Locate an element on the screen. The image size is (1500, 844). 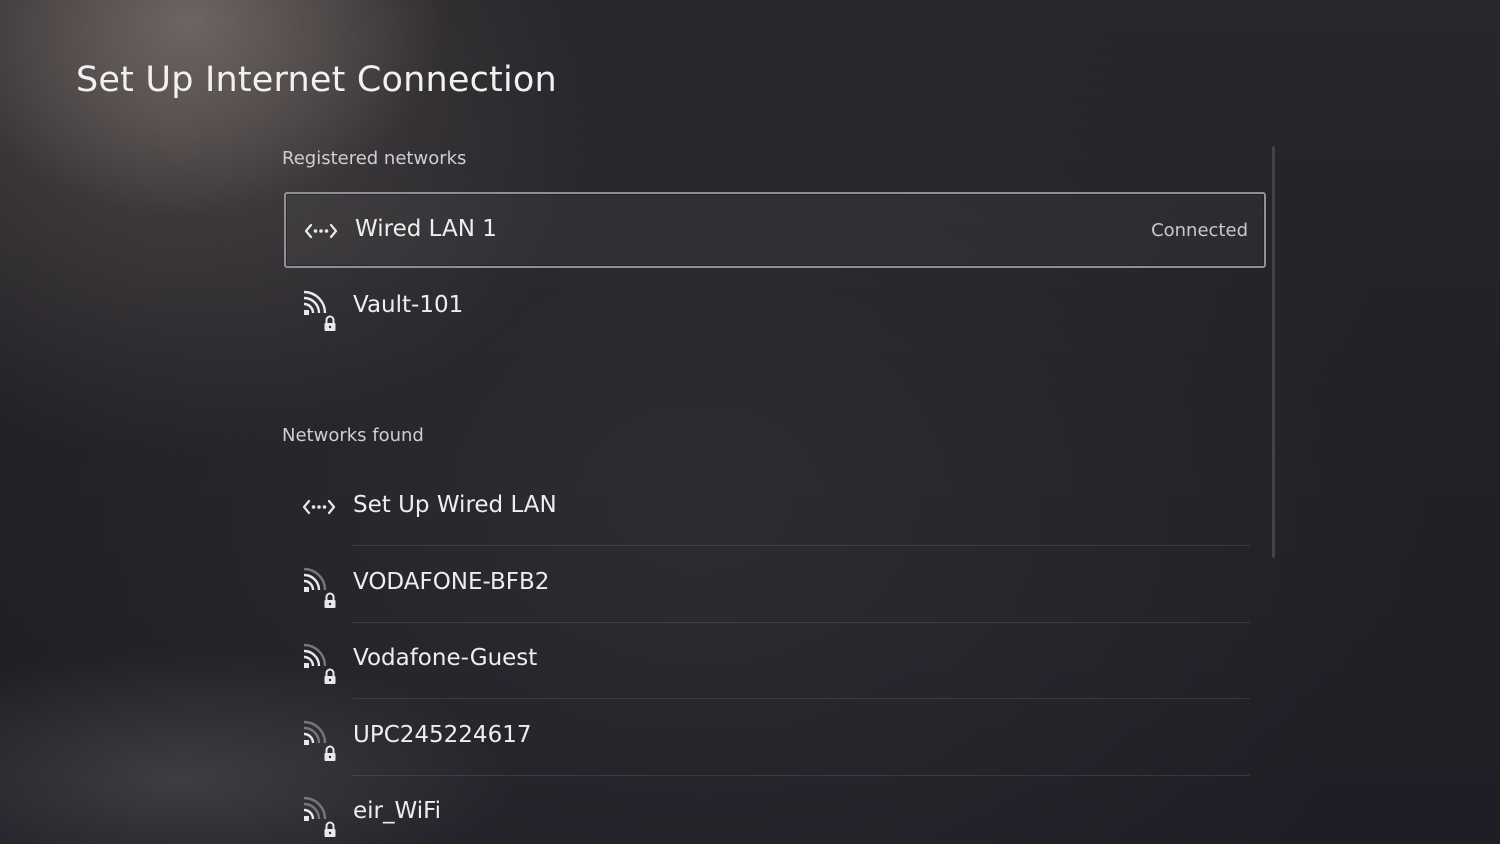
page-title: Set Up Internet Connection is located at coordinates (316, 80).